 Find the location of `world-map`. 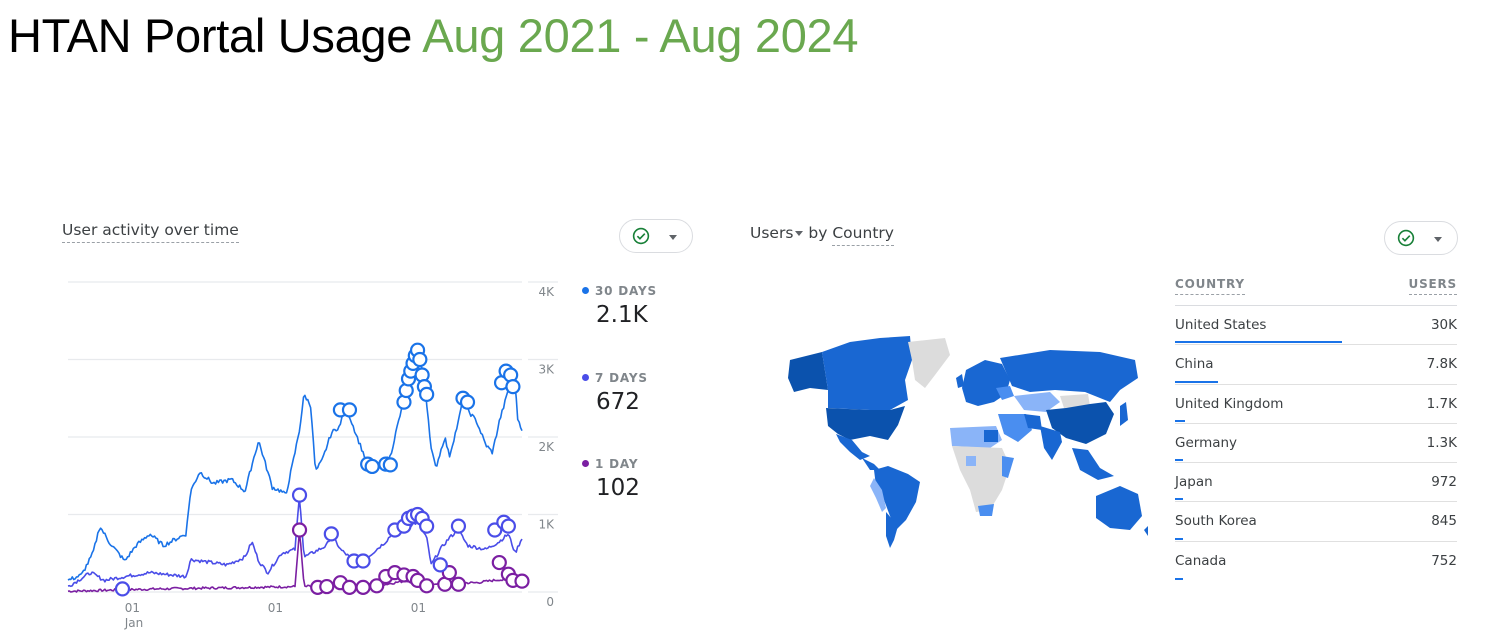

world-map is located at coordinates (960, 442).